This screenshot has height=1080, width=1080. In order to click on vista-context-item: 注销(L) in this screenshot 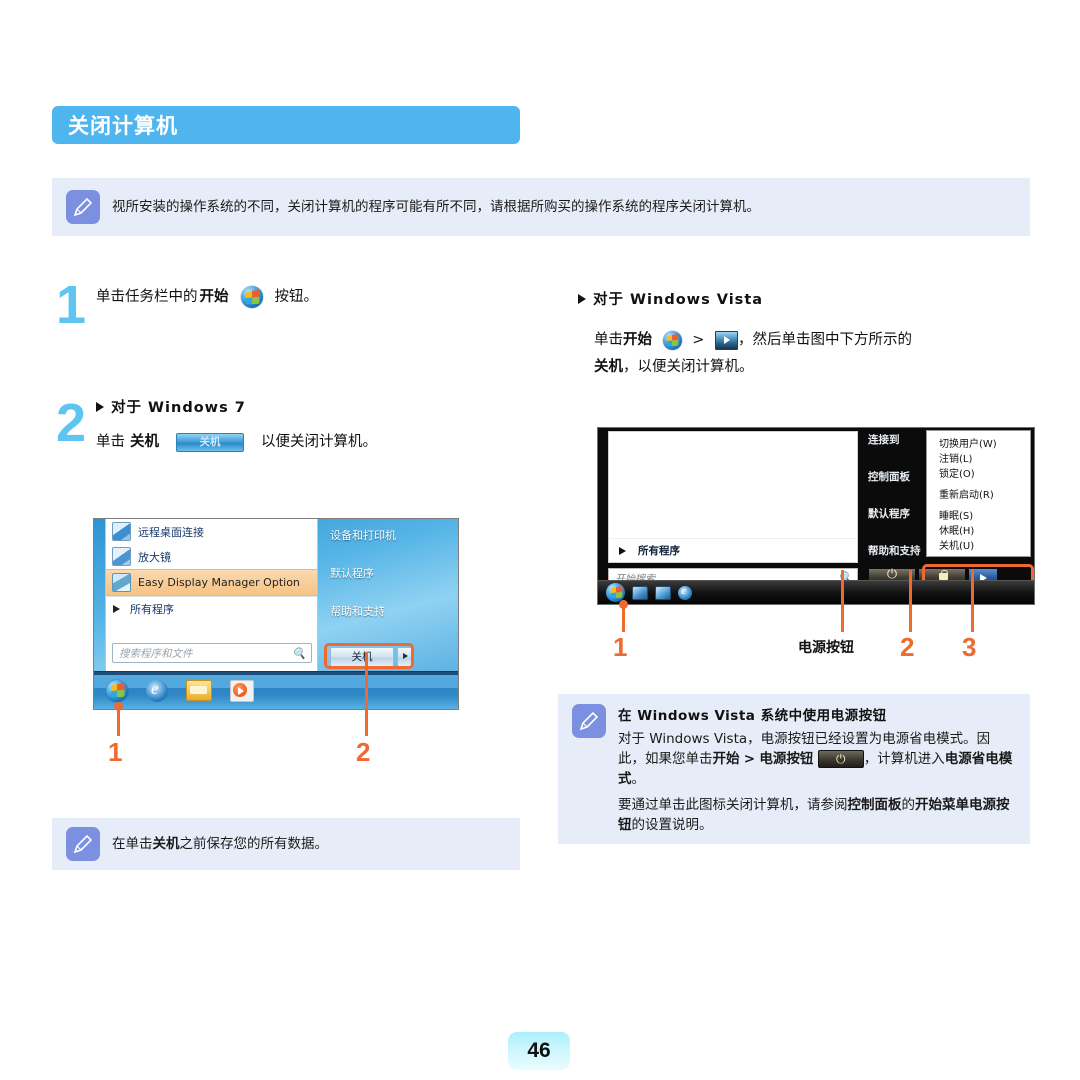, I will do `click(978, 457)`.